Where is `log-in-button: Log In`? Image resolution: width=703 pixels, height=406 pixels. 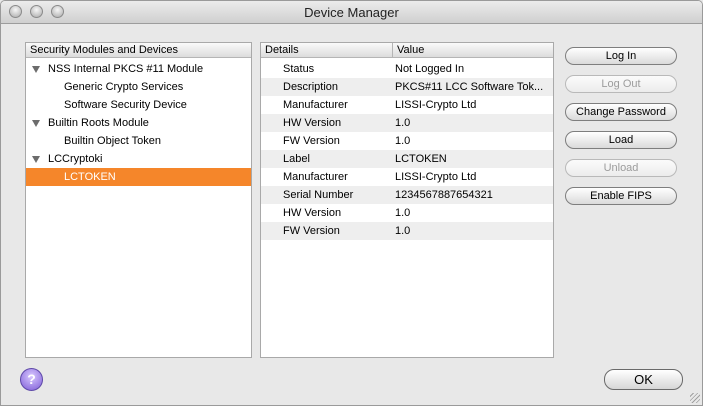
log-in-button: Log In is located at coordinates (621, 56).